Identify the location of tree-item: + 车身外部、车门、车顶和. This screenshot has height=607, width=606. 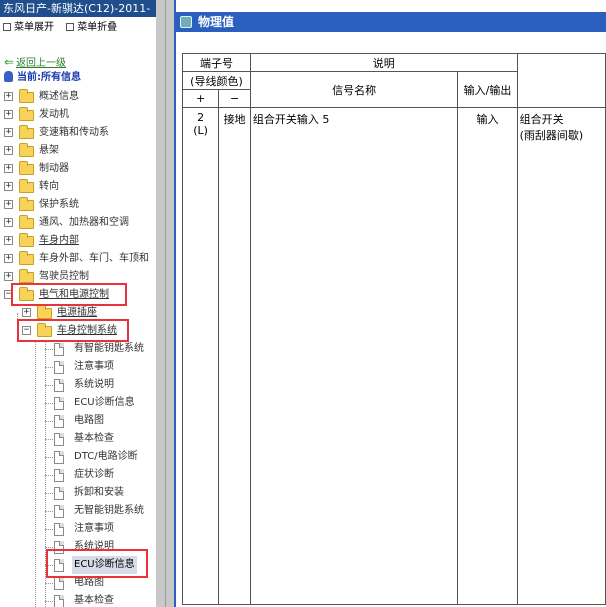
(78, 259).